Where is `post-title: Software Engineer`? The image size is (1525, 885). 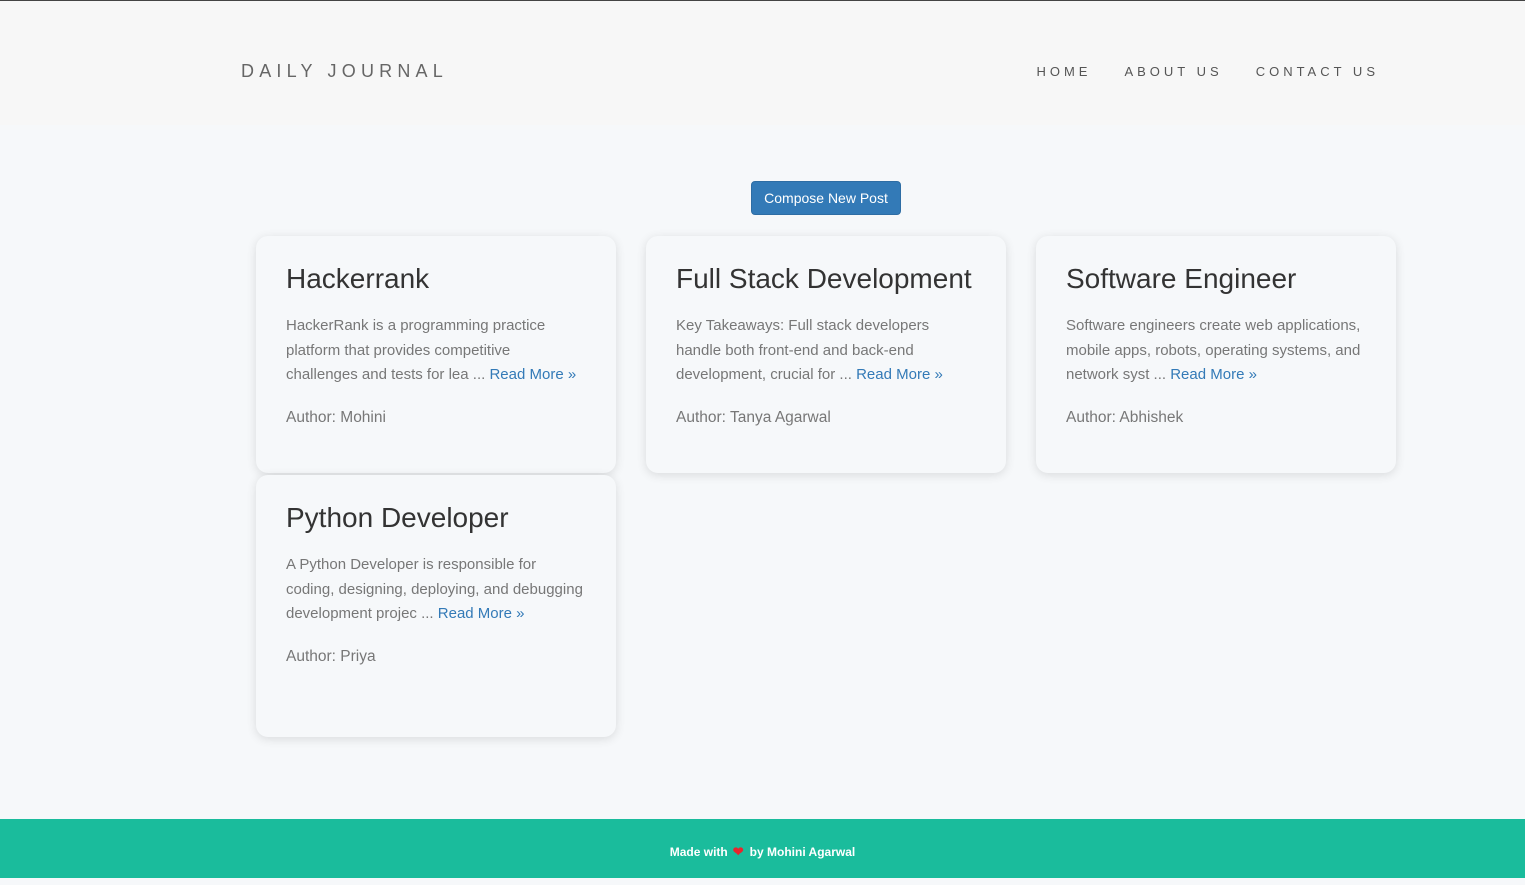 post-title: Software Engineer is located at coordinates (1181, 278).